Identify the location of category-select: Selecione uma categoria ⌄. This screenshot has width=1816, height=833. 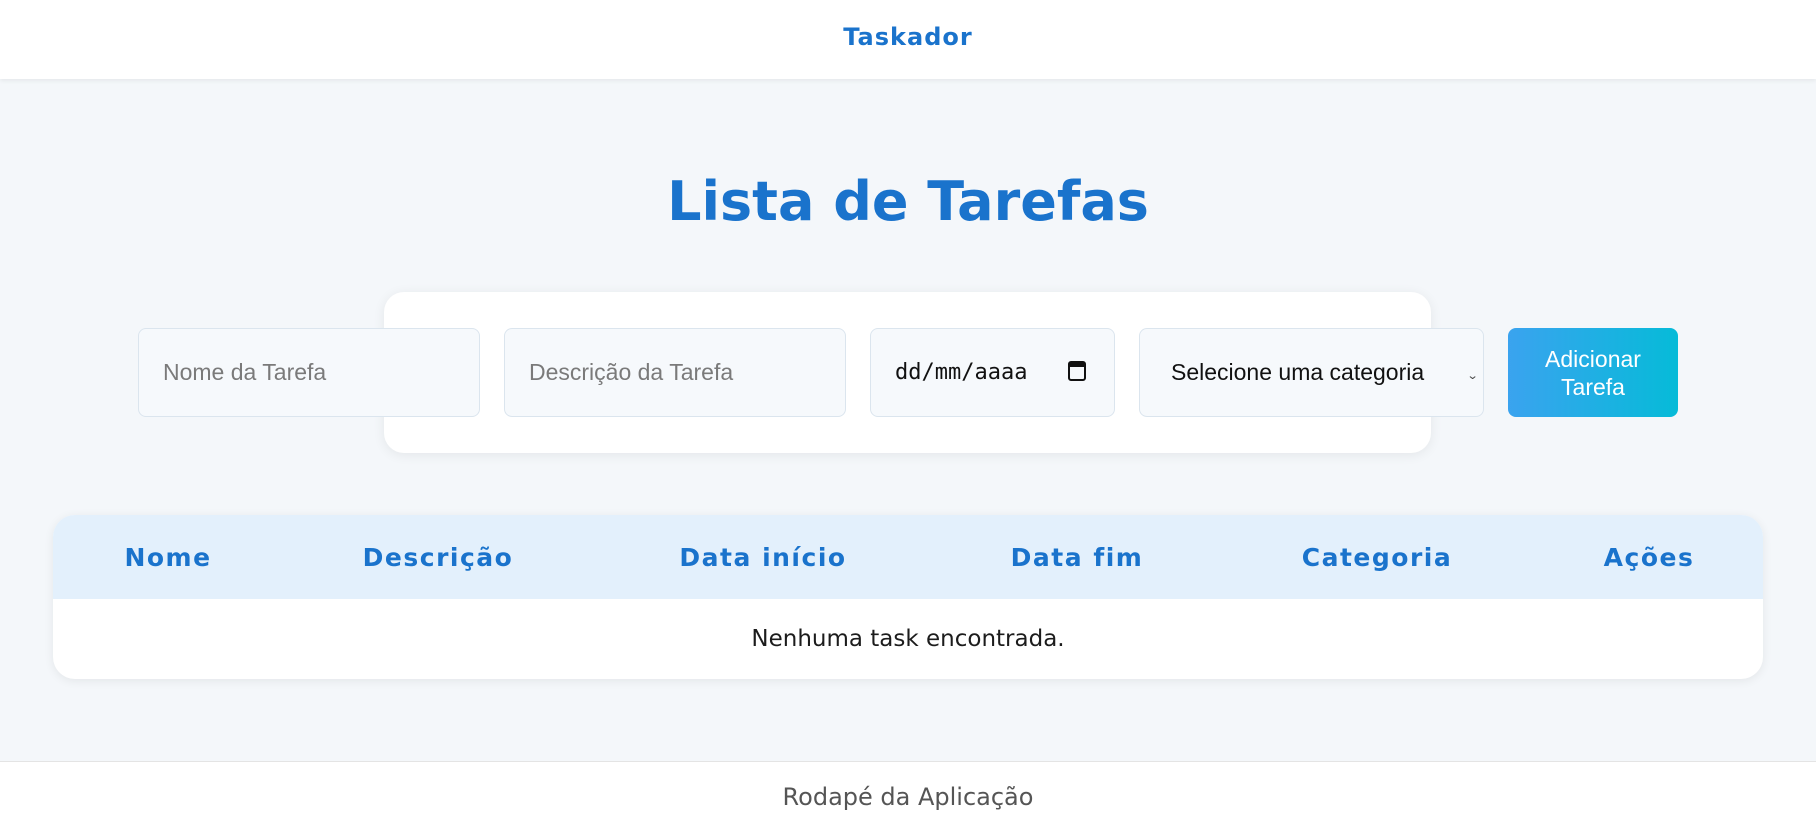
(1311, 372).